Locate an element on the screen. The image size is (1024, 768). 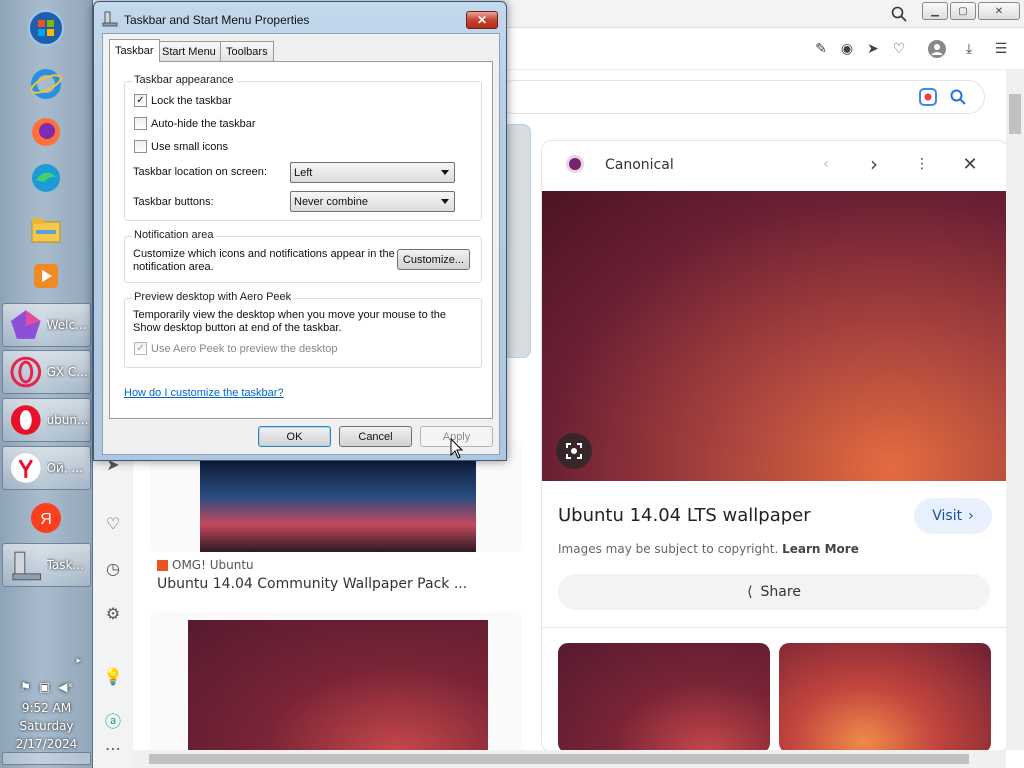
show-desktop-button is located at coordinates (46, 758).